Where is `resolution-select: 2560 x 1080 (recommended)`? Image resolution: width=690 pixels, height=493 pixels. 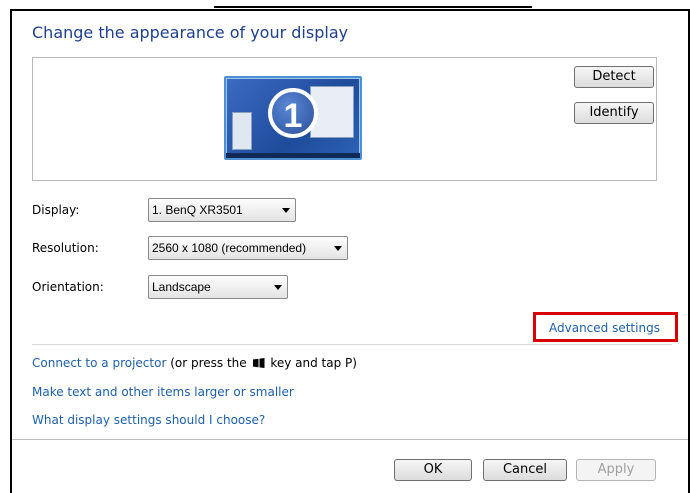
resolution-select: 2560 x 1080 (recommended) is located at coordinates (248, 248).